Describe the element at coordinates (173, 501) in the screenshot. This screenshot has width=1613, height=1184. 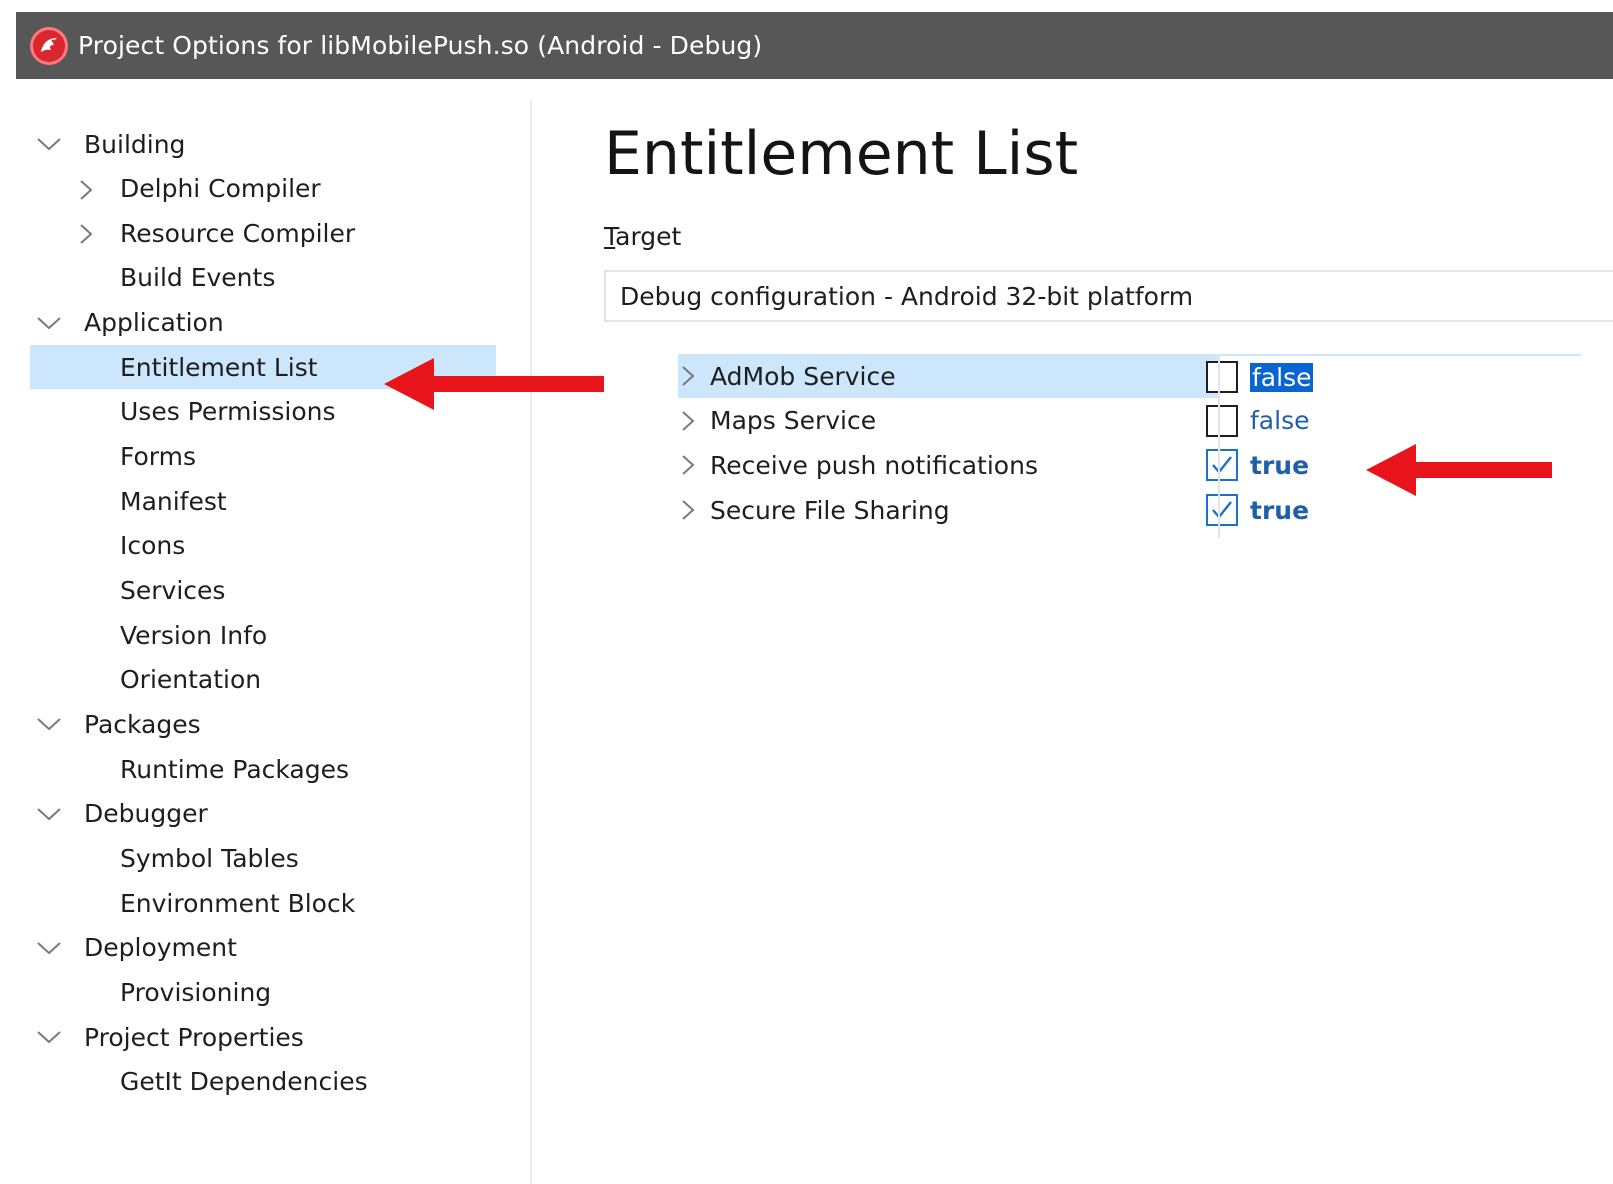
I see `tree-item-label: Manifest` at that location.